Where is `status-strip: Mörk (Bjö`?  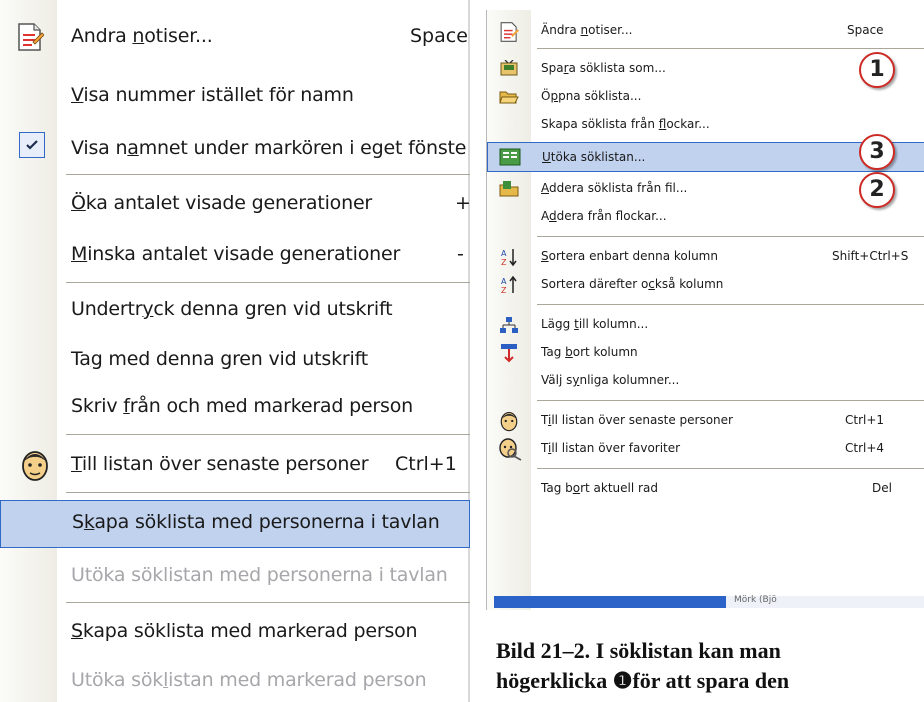 status-strip: Mörk (Bjö is located at coordinates (709, 601).